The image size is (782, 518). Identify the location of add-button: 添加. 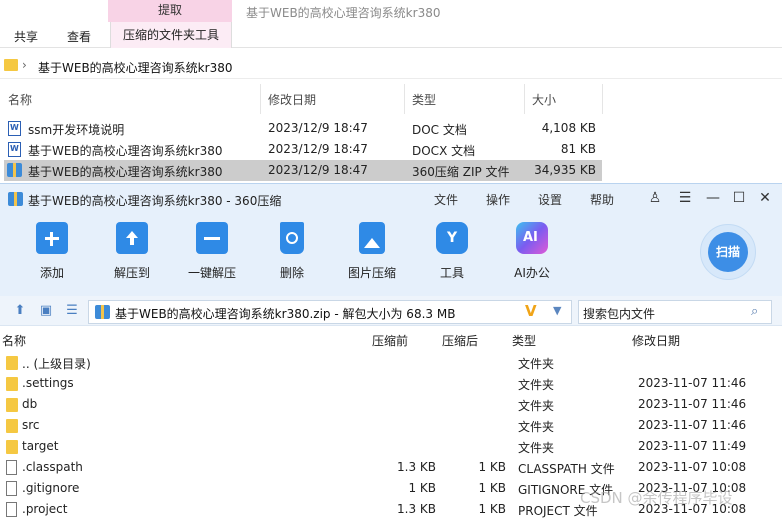
(52, 251).